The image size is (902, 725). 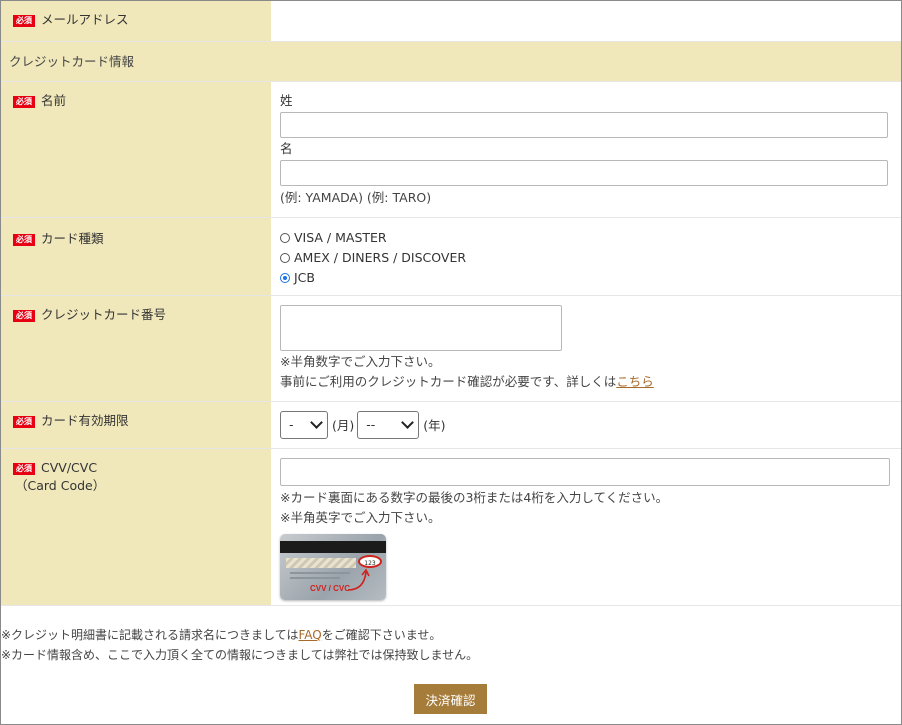 I want to click on cvv-input, so click(x=585, y=471).